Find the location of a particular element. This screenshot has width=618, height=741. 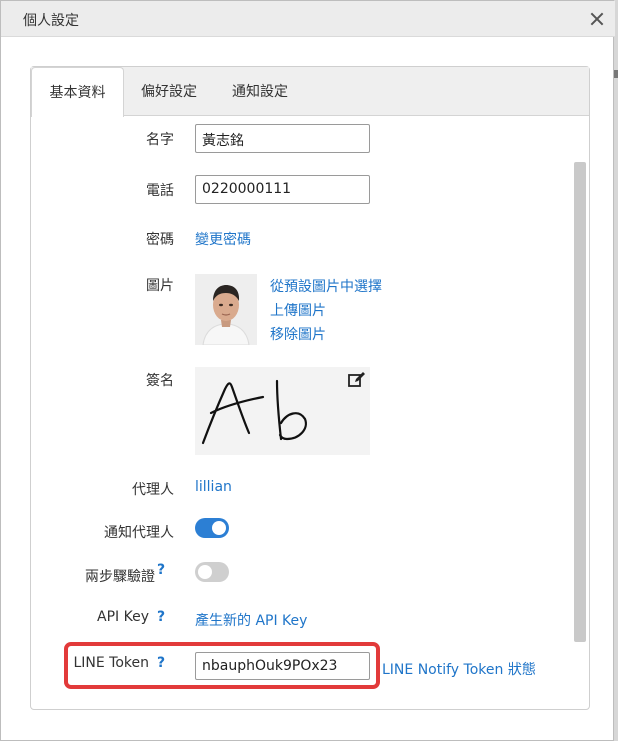

window-edge-marker is located at coordinates (616, 74).